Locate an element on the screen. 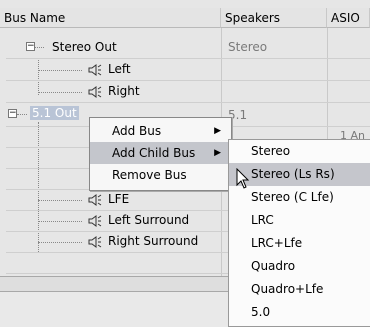 The width and height of the screenshot is (370, 327). menu-item-label: Remove Bus is located at coordinates (149, 175).